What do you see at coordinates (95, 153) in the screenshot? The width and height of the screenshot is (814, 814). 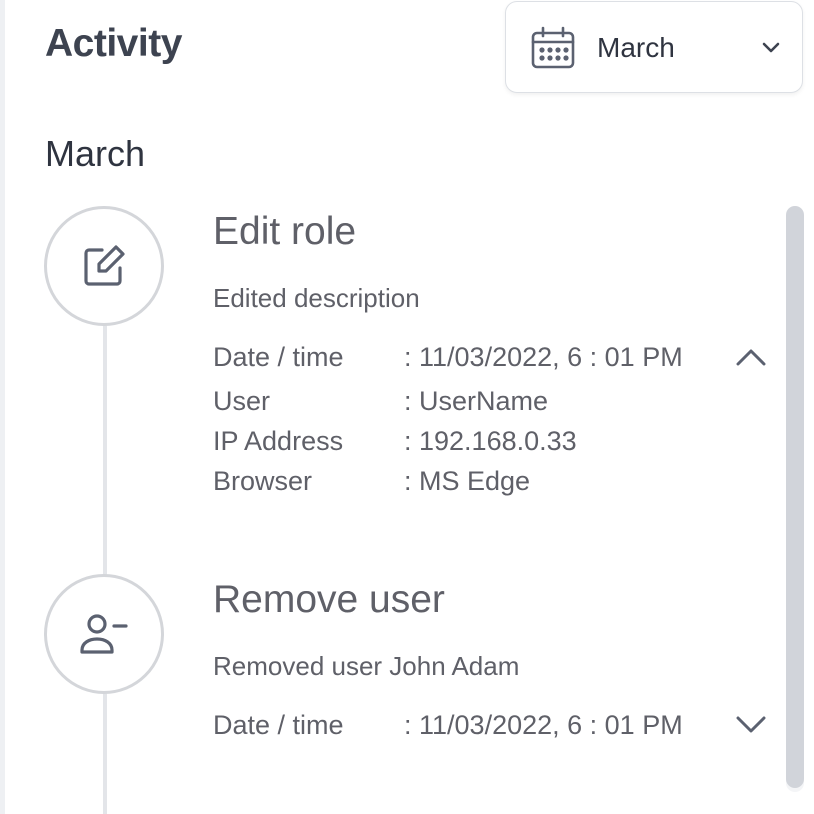 I see `section-month-heading: March` at bounding box center [95, 153].